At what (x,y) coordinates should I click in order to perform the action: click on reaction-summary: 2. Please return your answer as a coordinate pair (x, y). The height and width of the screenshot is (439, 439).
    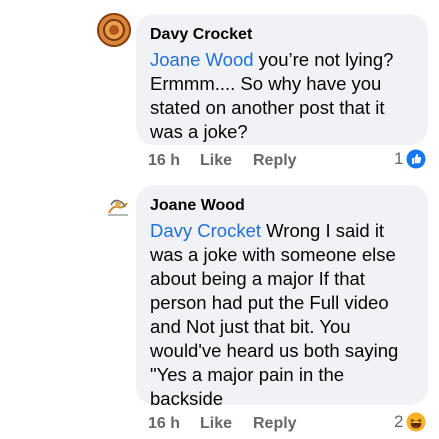
    Looking at the image, I should click on (410, 422).